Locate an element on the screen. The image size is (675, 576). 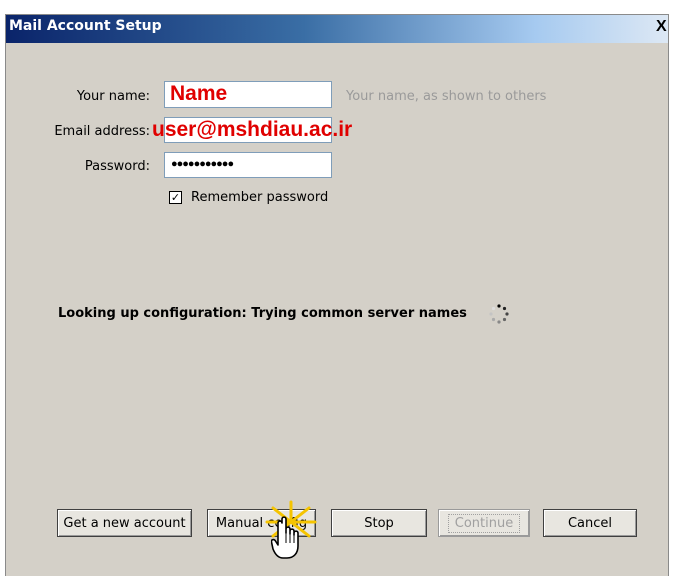
loading-spinner-icon is located at coordinates (499, 314).